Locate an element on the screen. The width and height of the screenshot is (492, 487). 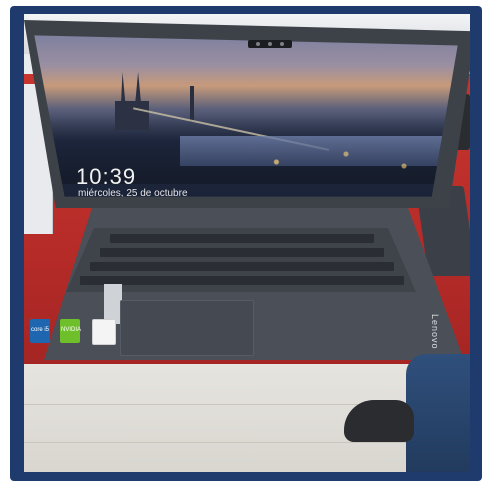
qr-sticker is located at coordinates (104, 332).